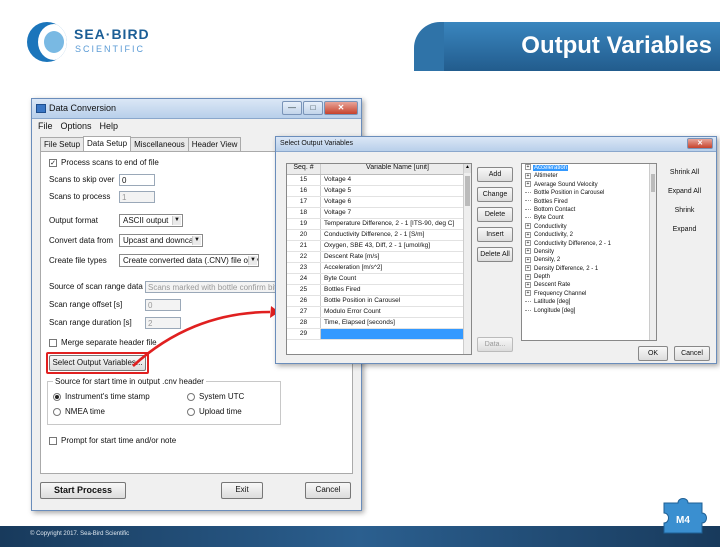 This screenshot has width=720, height=547. Describe the element at coordinates (191, 412) in the screenshot. I see `radio-upload-time` at that location.